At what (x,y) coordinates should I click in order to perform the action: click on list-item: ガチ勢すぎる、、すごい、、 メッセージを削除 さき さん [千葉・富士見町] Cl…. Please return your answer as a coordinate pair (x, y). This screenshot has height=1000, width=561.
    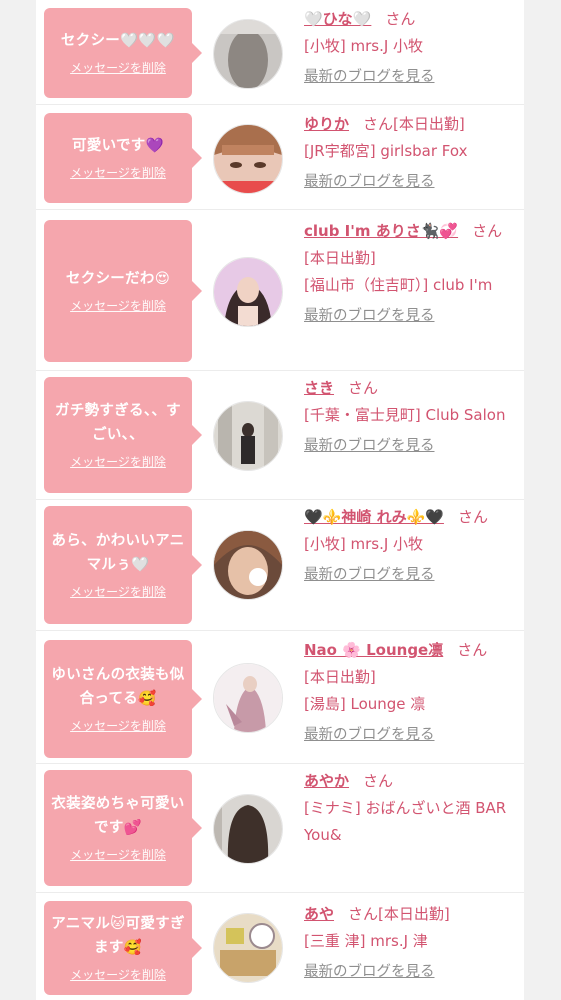
    Looking at the image, I should click on (280, 435).